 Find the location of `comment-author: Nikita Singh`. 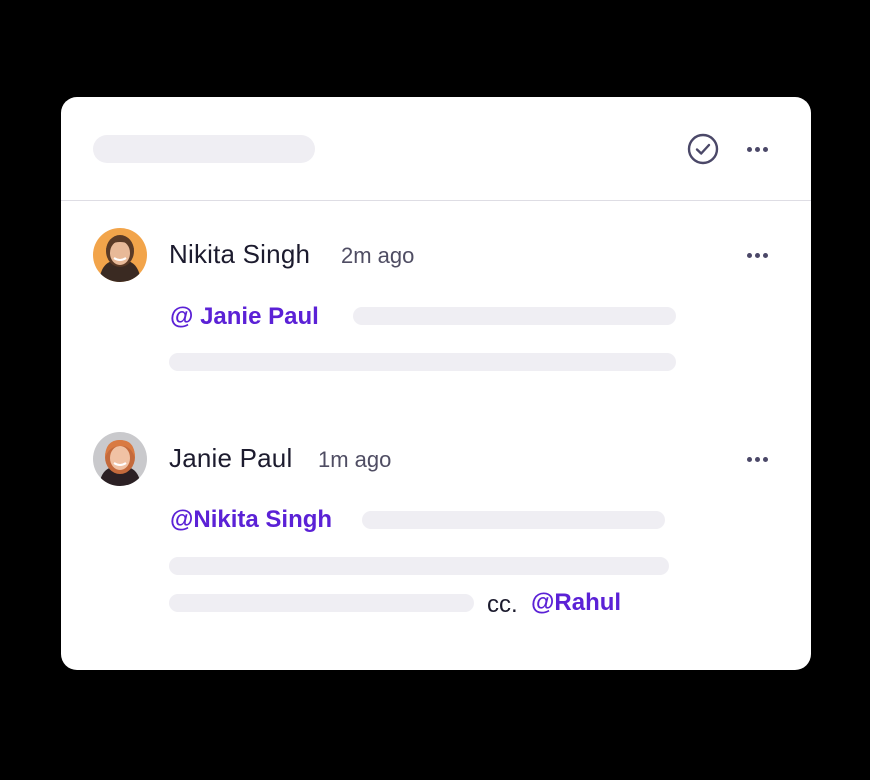

comment-author: Nikita Singh is located at coordinates (239, 254).